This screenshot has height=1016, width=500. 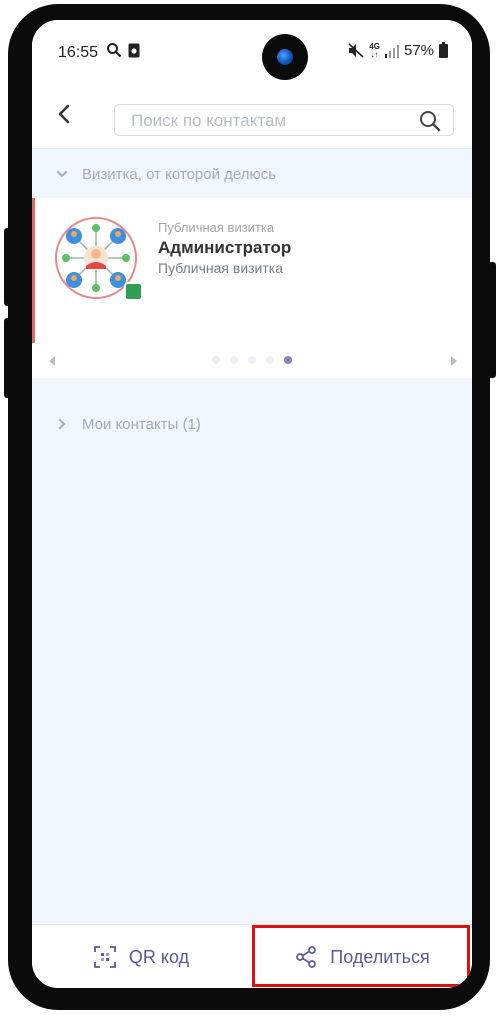 What do you see at coordinates (221, 268) in the screenshot?
I see `card-description: Публичная визитка` at bounding box center [221, 268].